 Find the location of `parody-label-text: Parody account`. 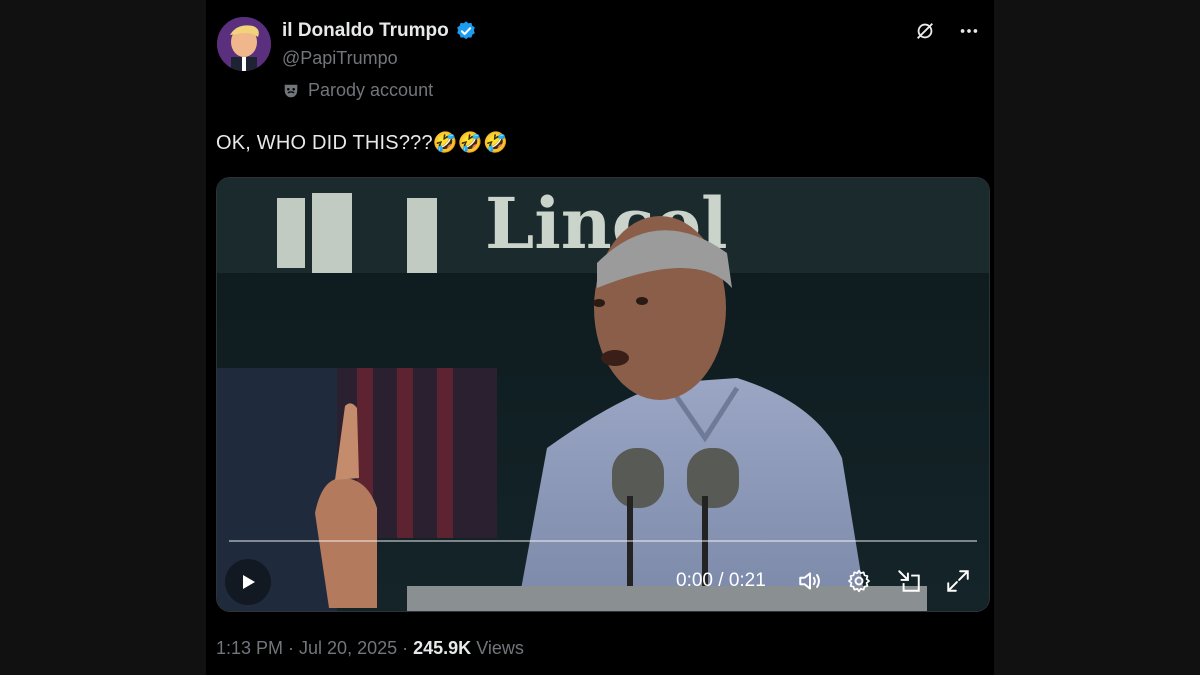

parody-label-text: Parody account is located at coordinates (371, 90).